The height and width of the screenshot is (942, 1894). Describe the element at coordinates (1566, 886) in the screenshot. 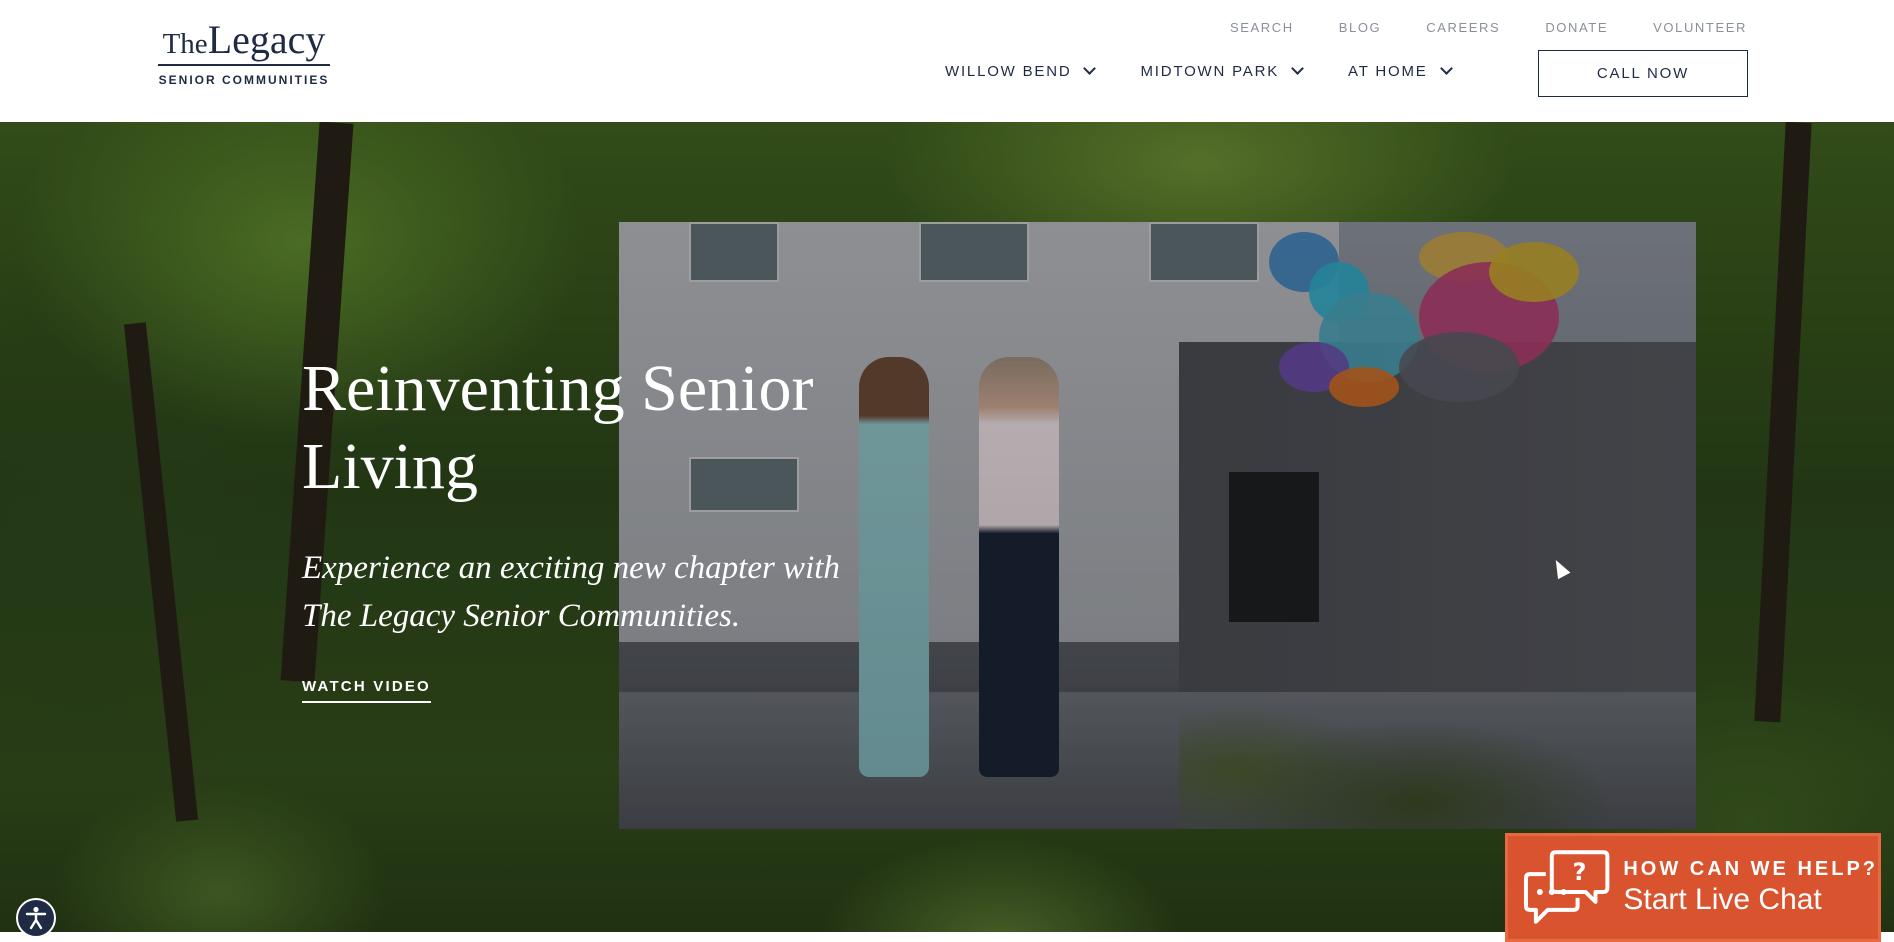

I see `chat-bubbles-icon: ?` at that location.